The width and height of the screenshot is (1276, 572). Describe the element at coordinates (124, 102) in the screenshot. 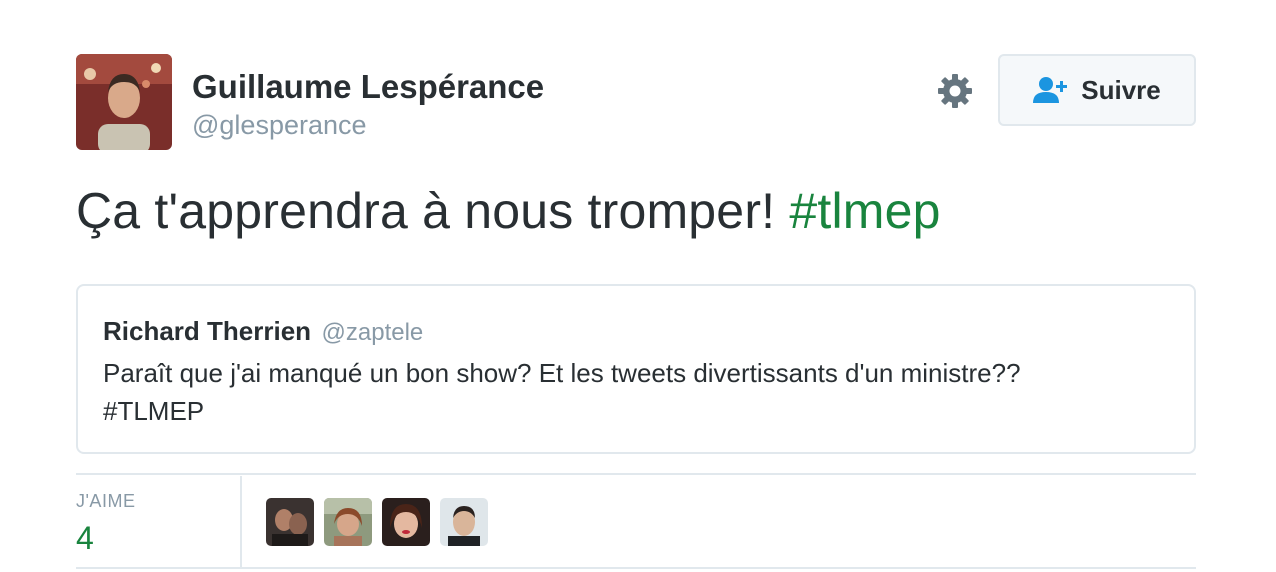

I see `author-avatar` at that location.